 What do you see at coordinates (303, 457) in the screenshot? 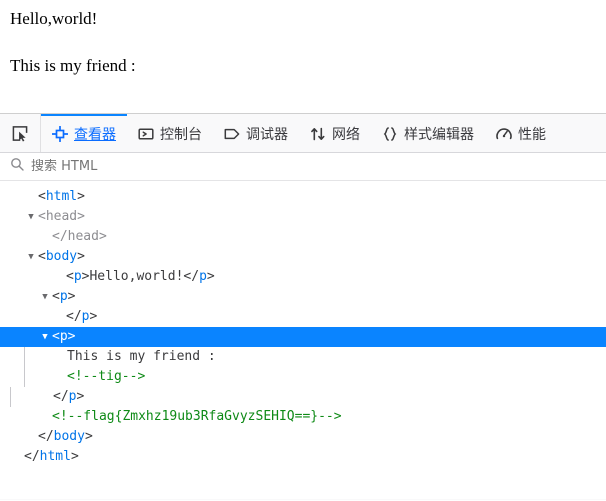
I see `markup-tree-row: ▼</html>` at bounding box center [303, 457].